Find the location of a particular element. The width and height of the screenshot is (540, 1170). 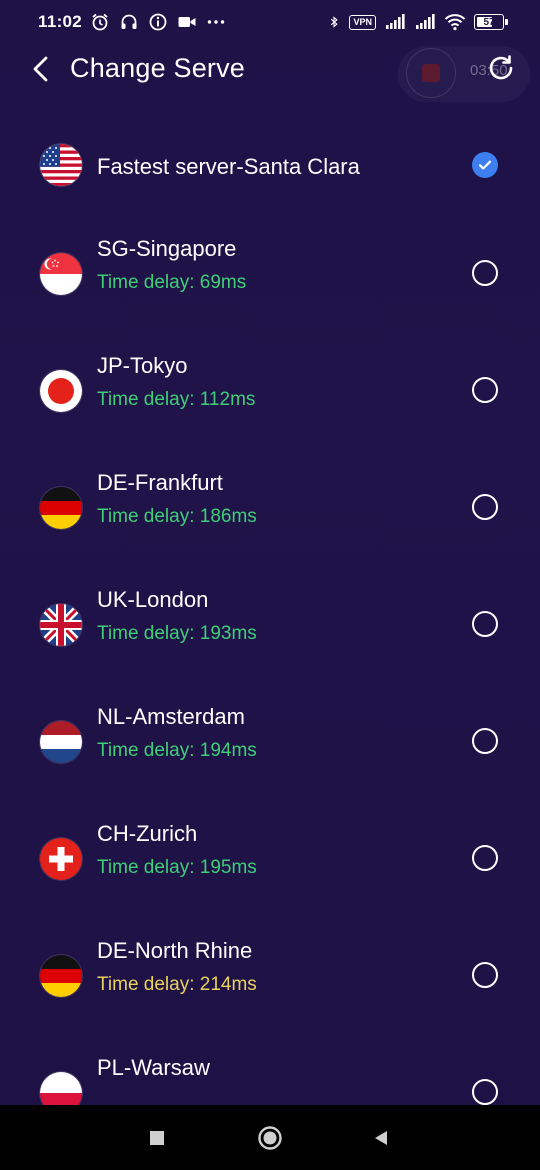

server-name: NL-Amsterdam is located at coordinates (171, 716).